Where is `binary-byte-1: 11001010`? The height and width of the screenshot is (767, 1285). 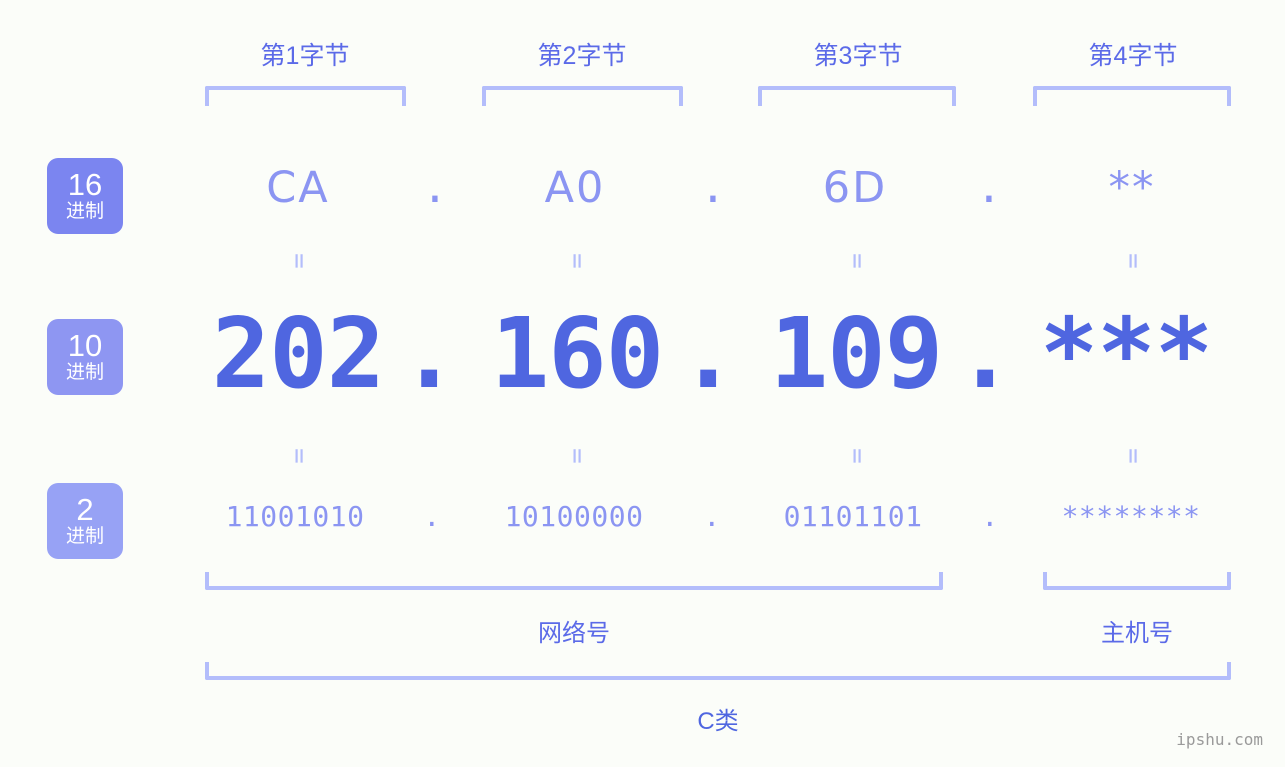
binary-byte-1: 11001010 is located at coordinates (295, 516).